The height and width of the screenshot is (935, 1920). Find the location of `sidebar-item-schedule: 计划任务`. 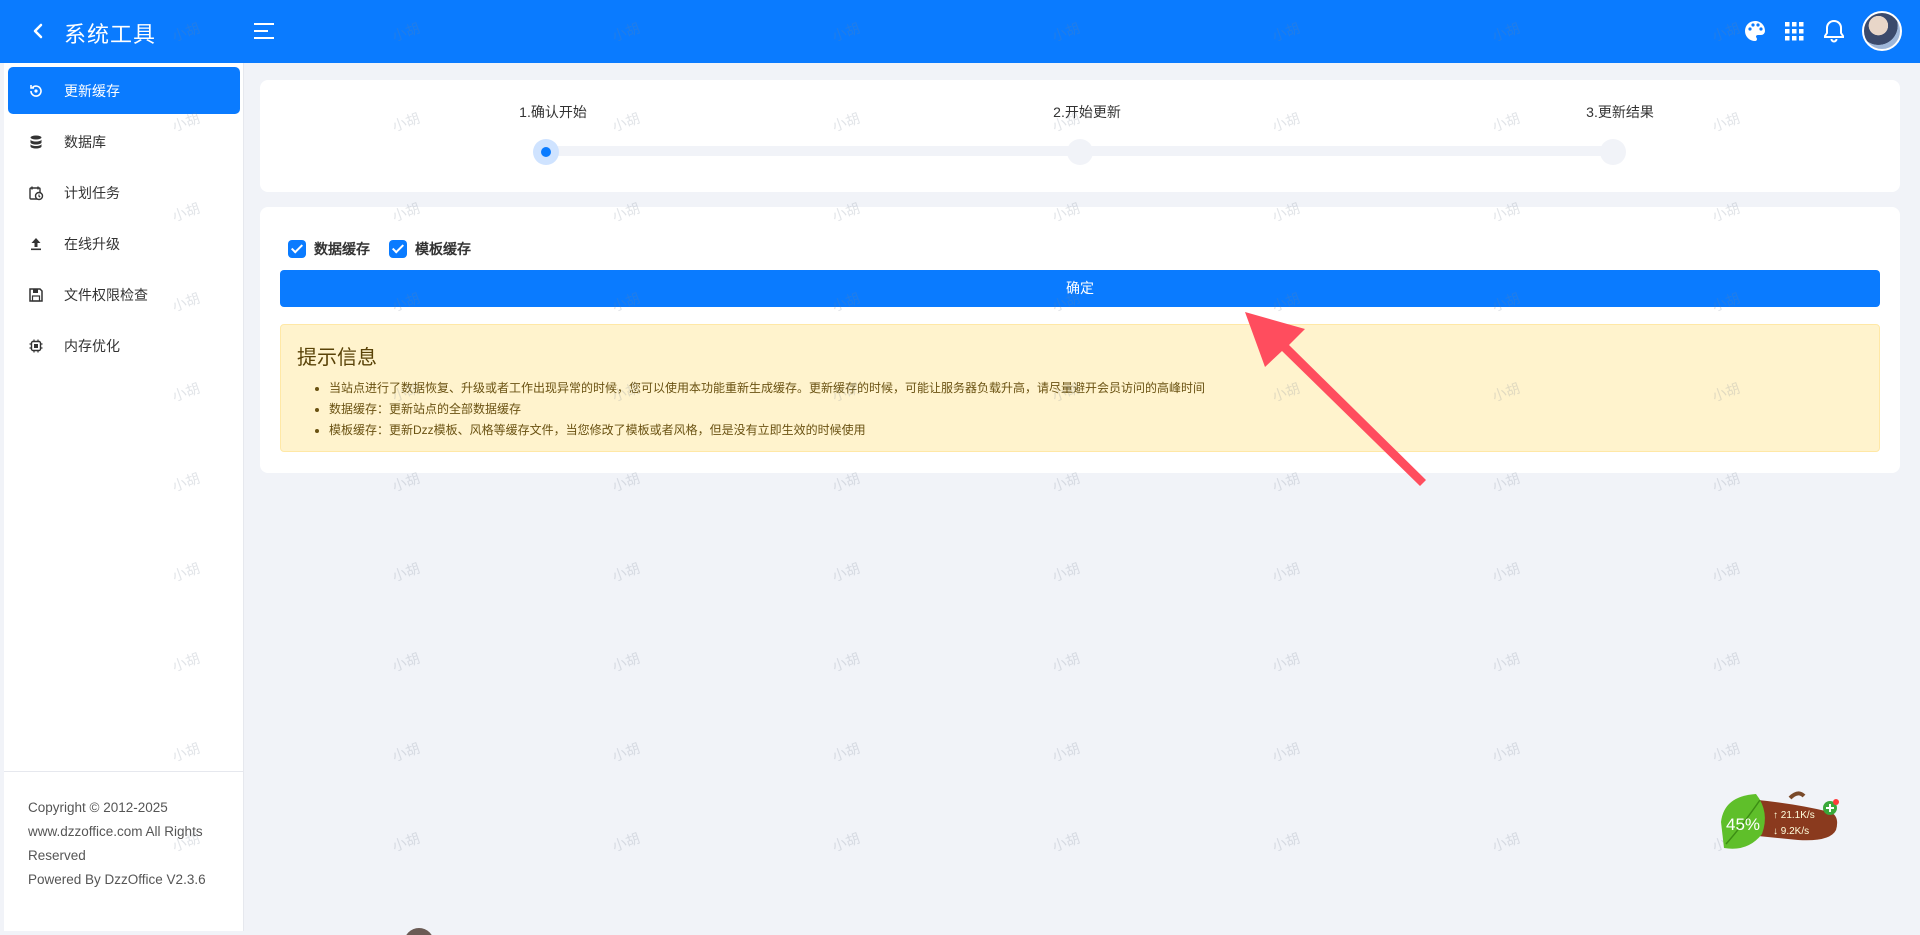

sidebar-item-schedule: 计划任务 is located at coordinates (124, 192).